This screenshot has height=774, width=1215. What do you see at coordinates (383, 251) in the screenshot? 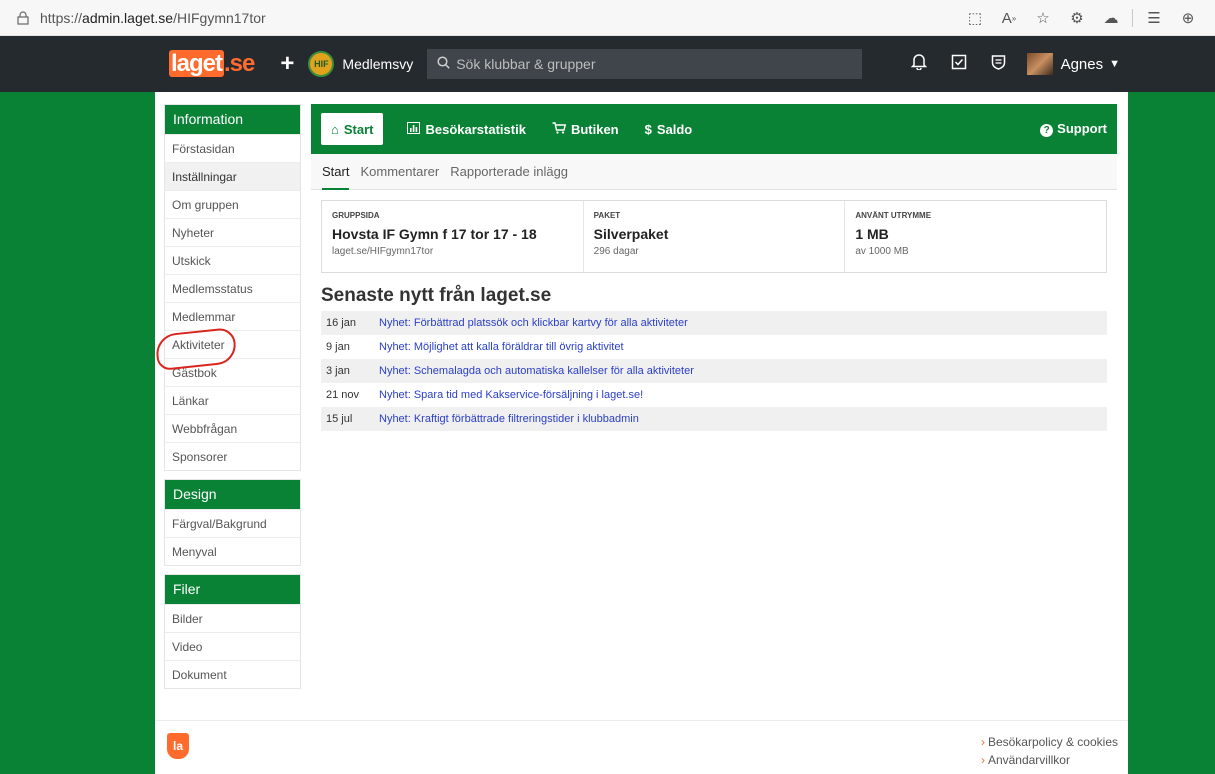
I see `info-sub: laget.se/HIFgymn17tor` at bounding box center [383, 251].